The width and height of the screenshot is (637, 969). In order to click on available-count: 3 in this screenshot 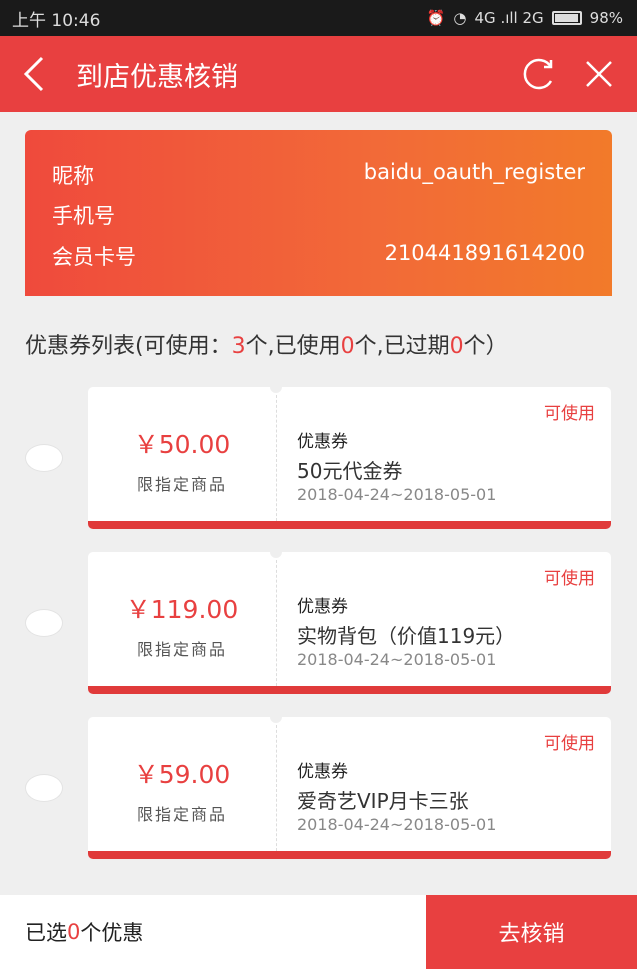, I will do `click(238, 346)`.